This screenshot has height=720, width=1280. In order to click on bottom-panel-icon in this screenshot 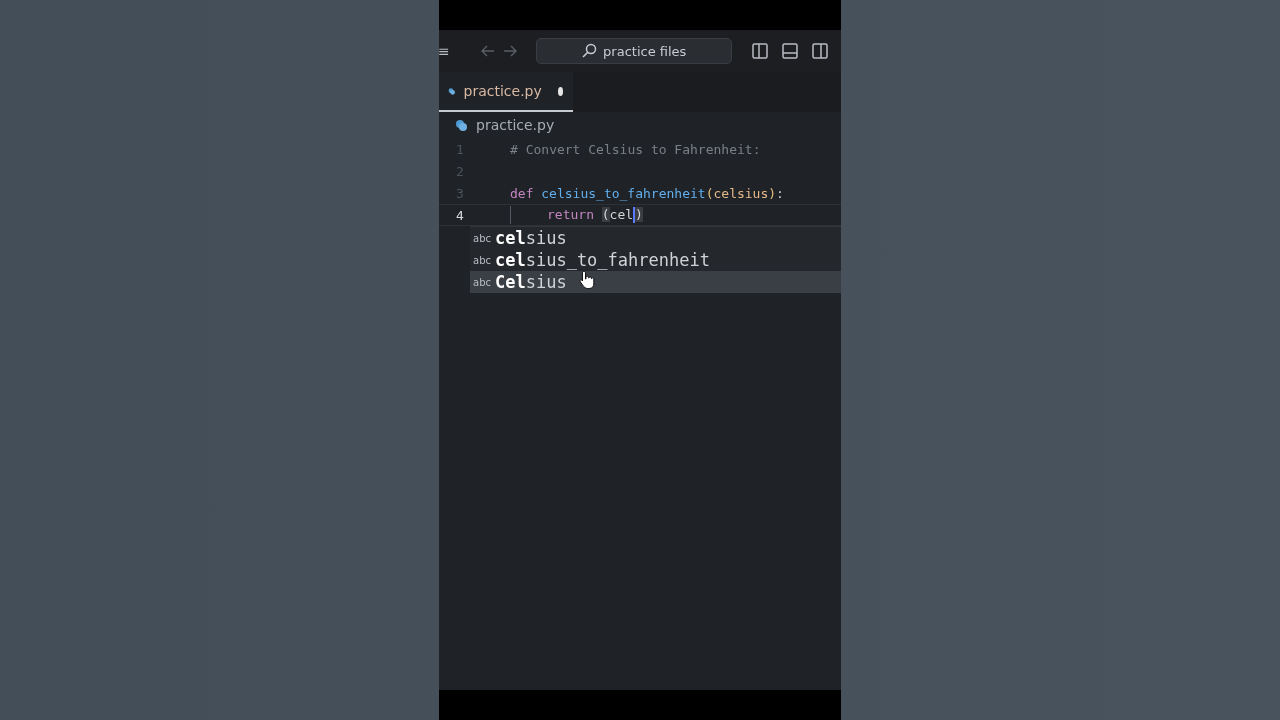, I will do `click(789, 51)`.